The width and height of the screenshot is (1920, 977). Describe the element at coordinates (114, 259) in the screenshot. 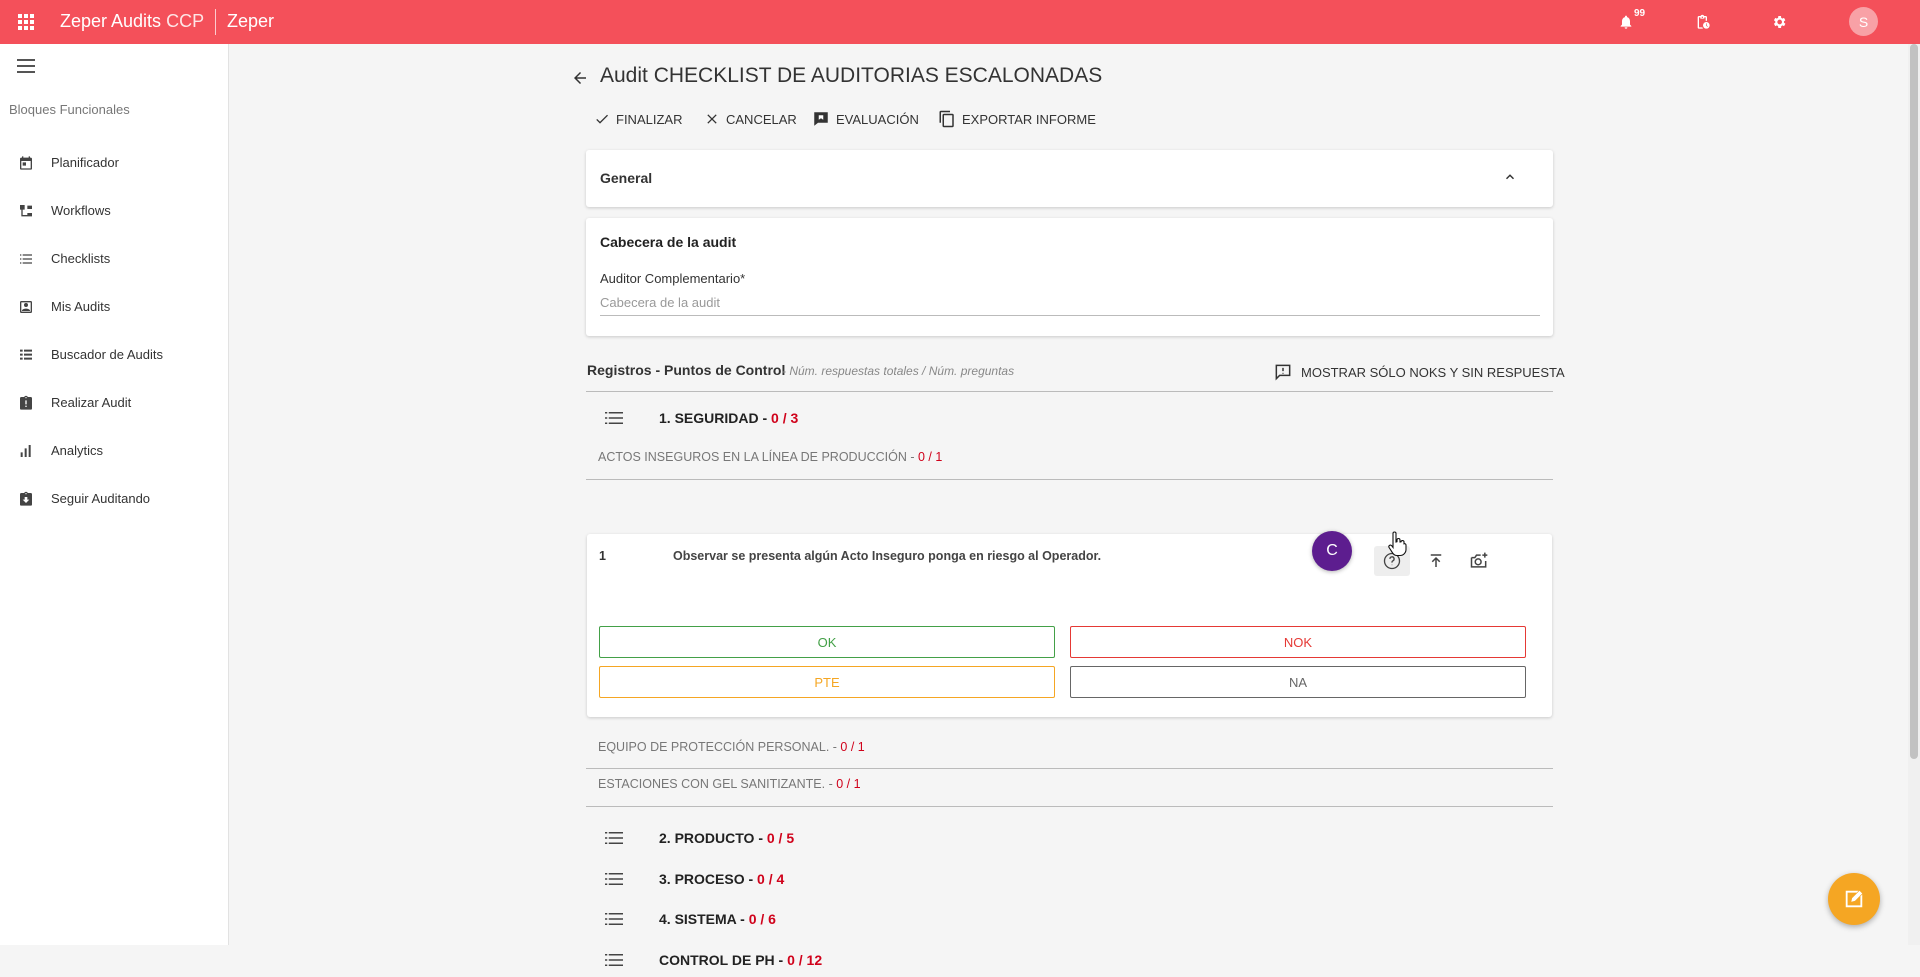

I see `sidebar-item-checklists: Checklists` at that location.